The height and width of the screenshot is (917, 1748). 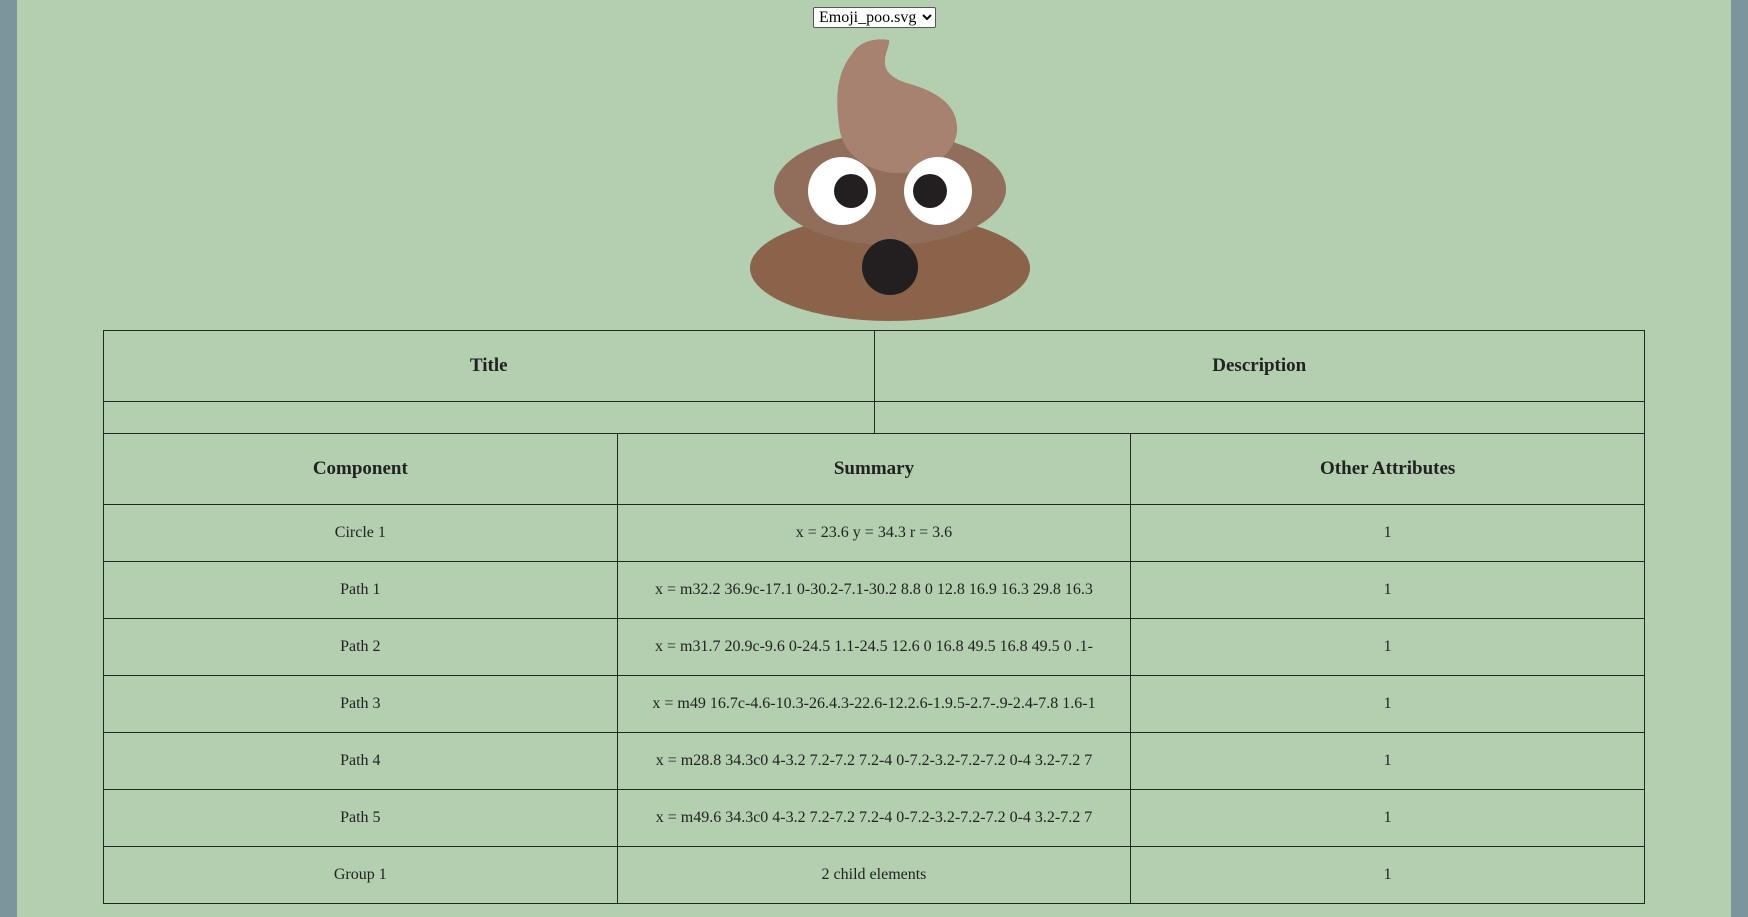 What do you see at coordinates (890, 180) in the screenshot?
I see `poo-emoji-icon` at bounding box center [890, 180].